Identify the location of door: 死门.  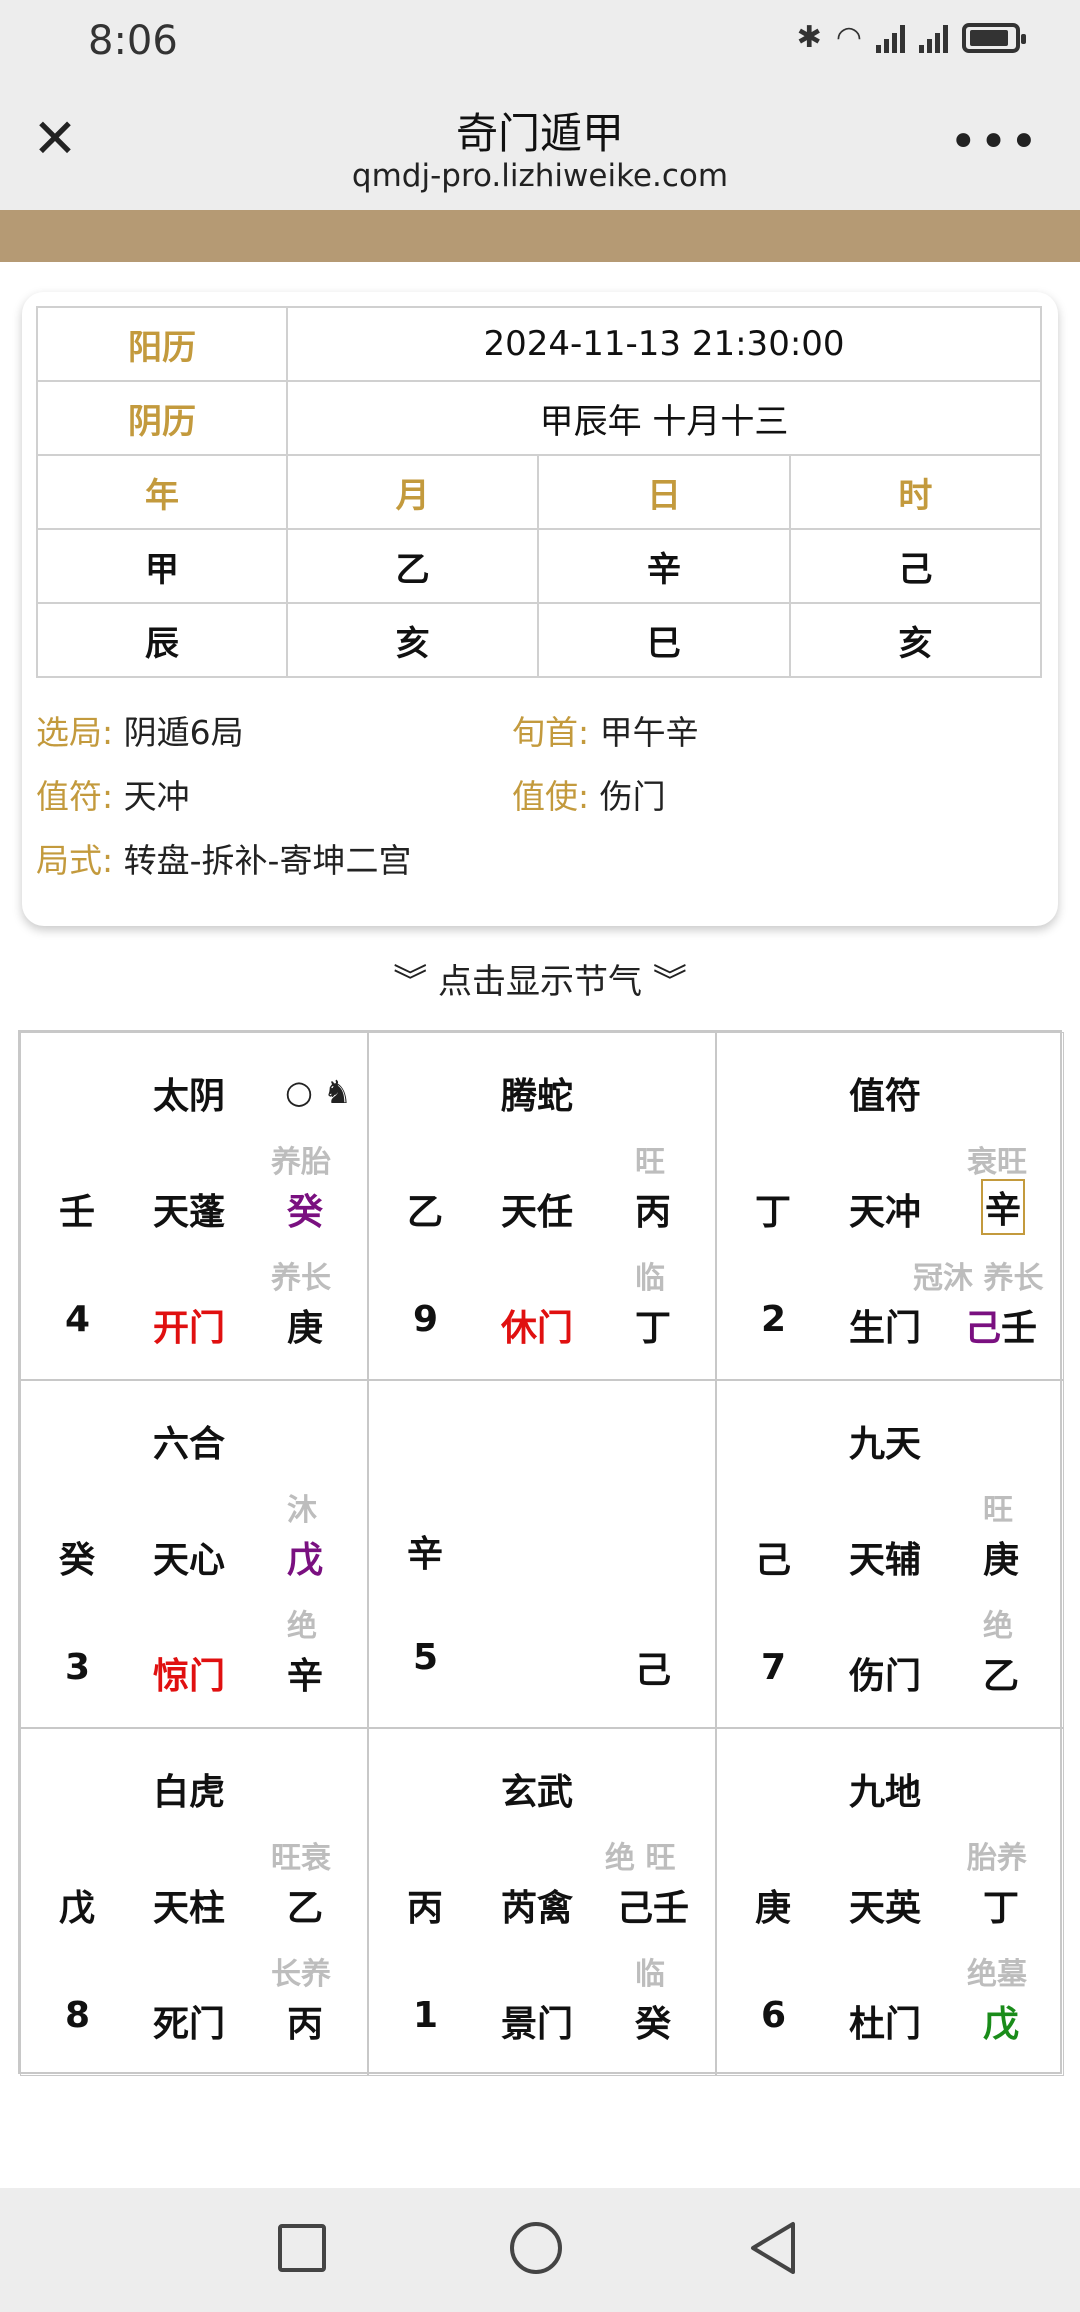
(189, 2024).